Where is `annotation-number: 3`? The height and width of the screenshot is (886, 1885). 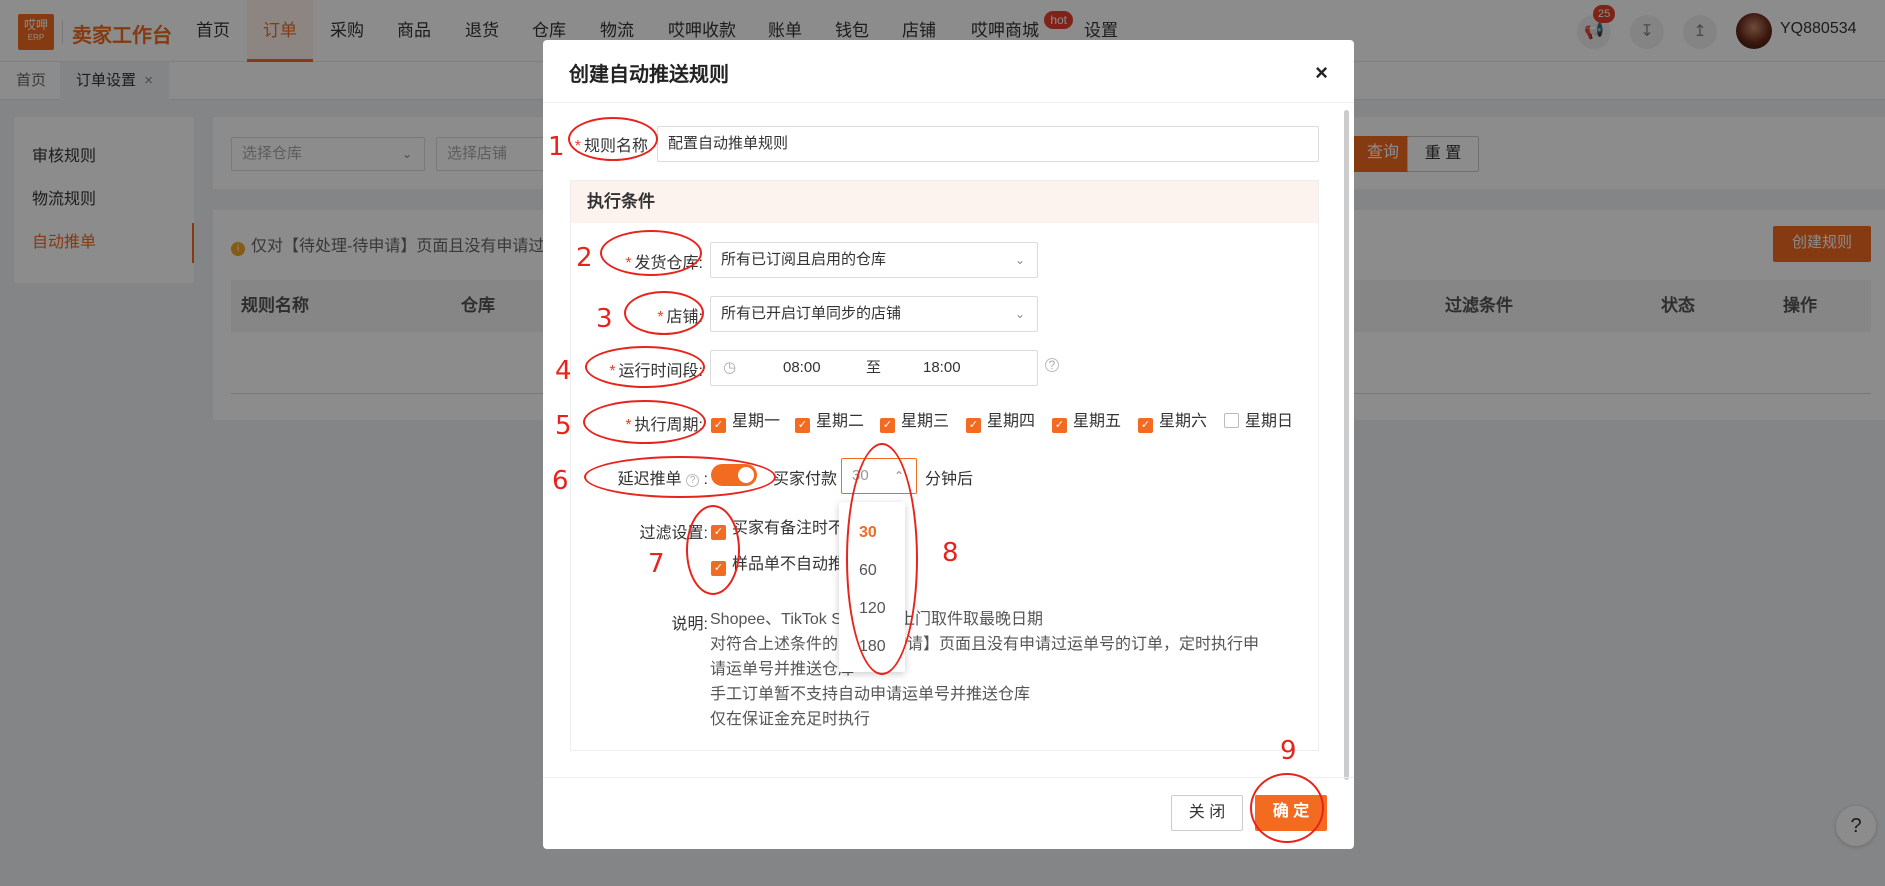
annotation-number: 3 is located at coordinates (604, 319).